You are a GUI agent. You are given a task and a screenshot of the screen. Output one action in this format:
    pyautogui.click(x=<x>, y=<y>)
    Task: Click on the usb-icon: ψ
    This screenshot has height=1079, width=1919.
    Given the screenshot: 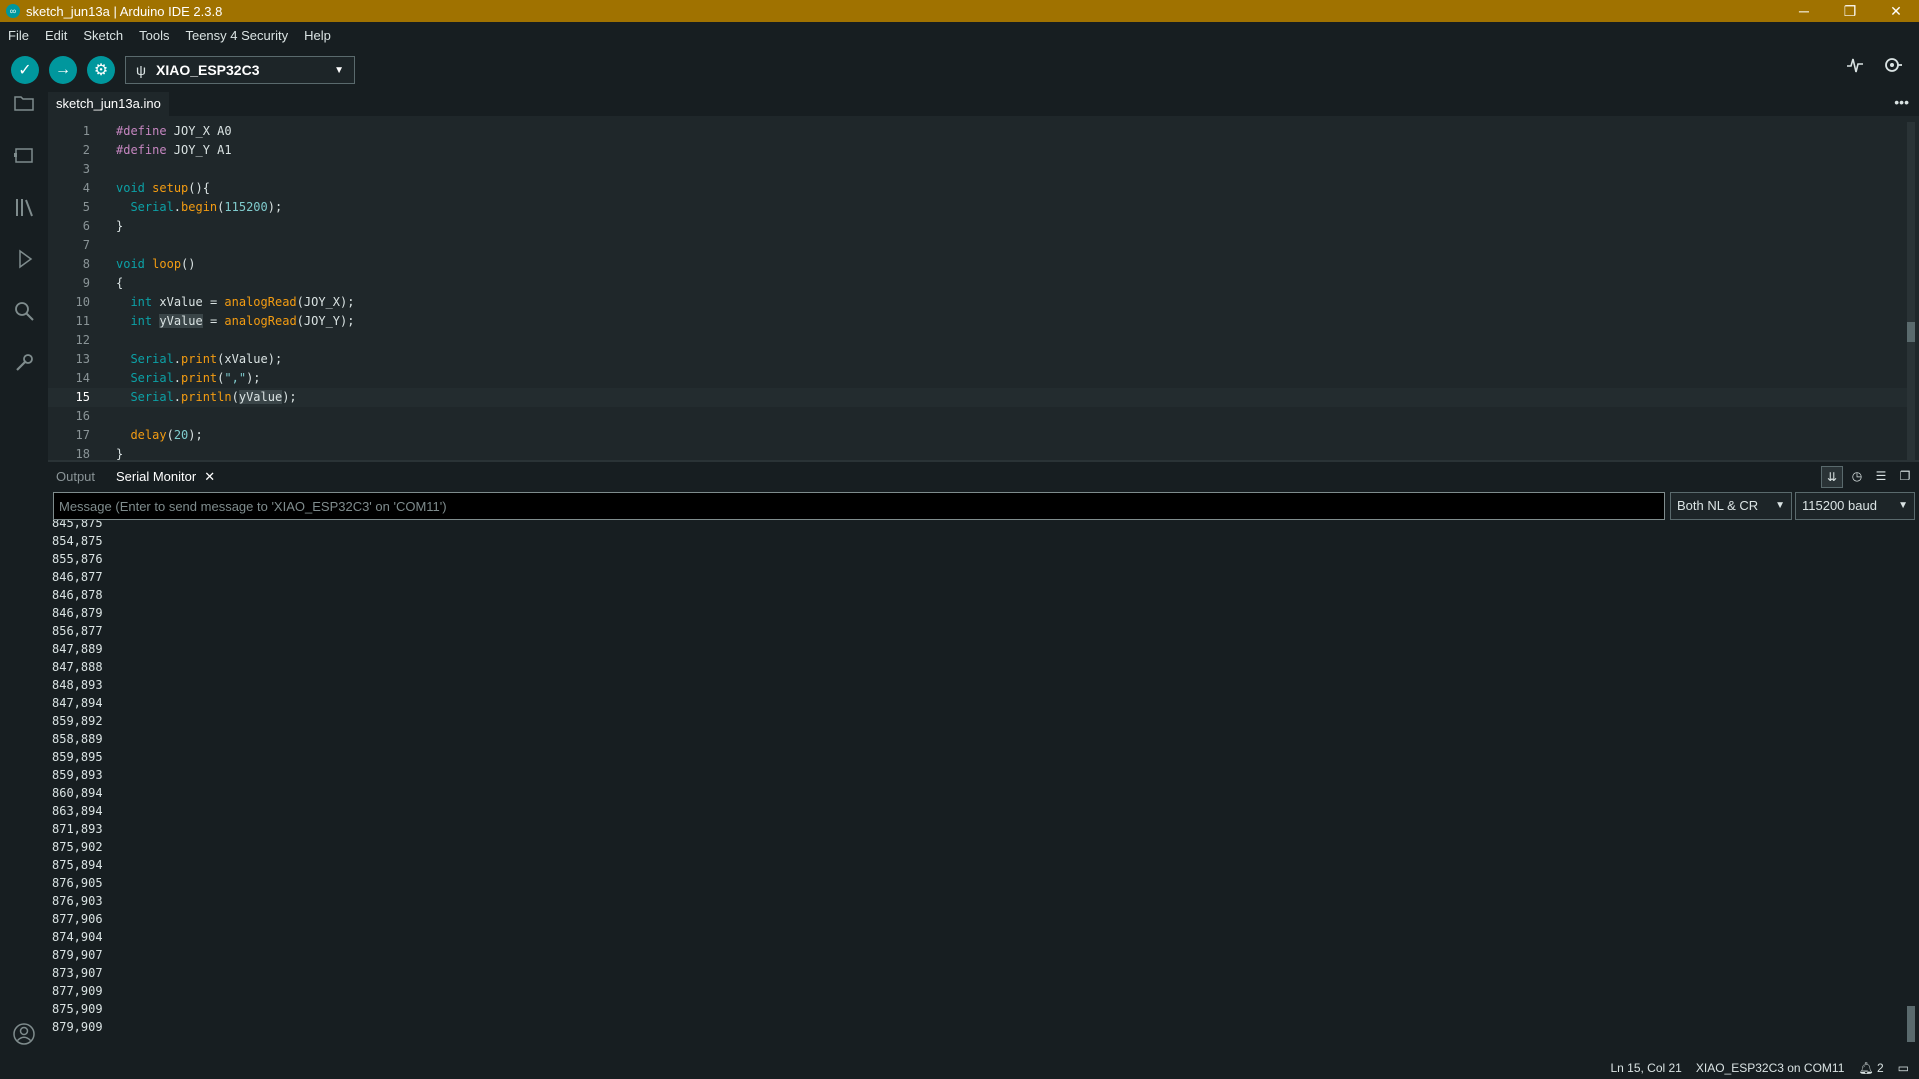 What is the action you would take?
    pyautogui.click(x=141, y=70)
    